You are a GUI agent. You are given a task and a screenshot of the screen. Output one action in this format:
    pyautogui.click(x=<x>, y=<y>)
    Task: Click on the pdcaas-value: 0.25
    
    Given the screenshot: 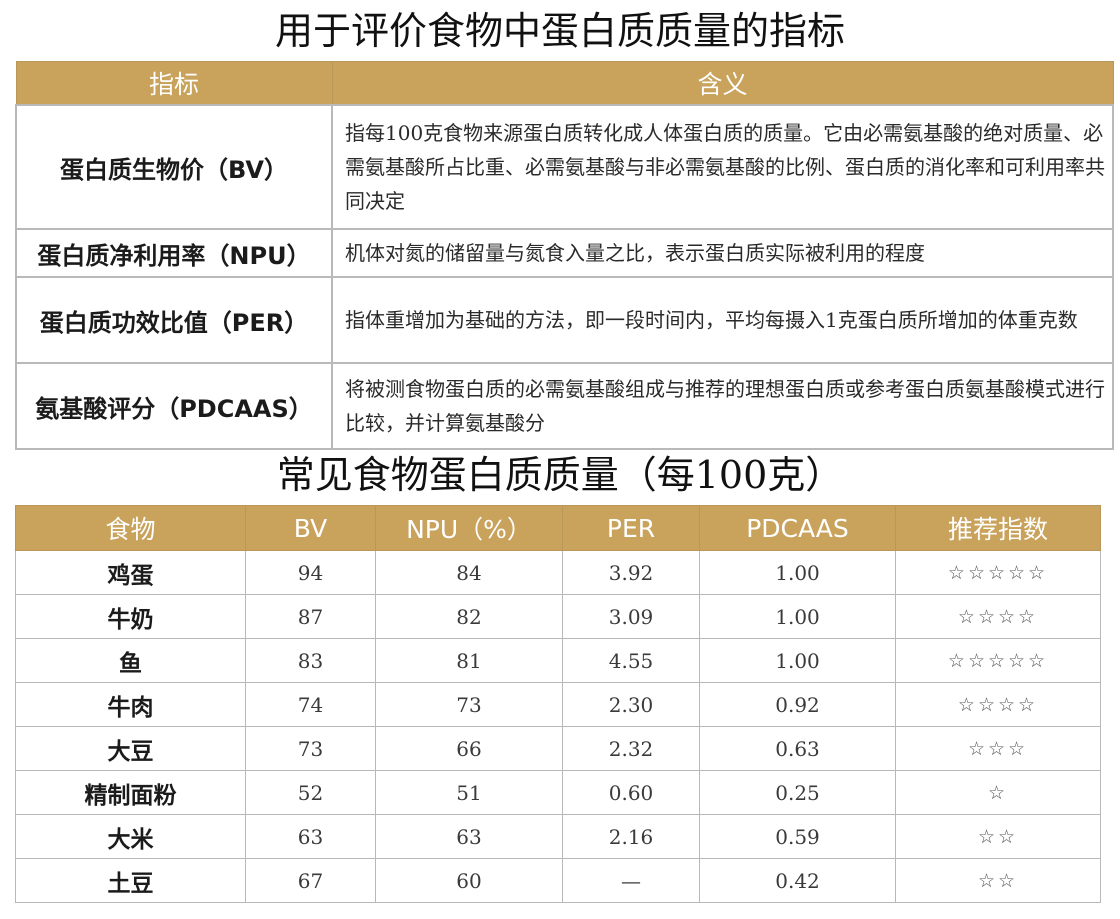 What is the action you would take?
    pyautogui.click(x=797, y=792)
    